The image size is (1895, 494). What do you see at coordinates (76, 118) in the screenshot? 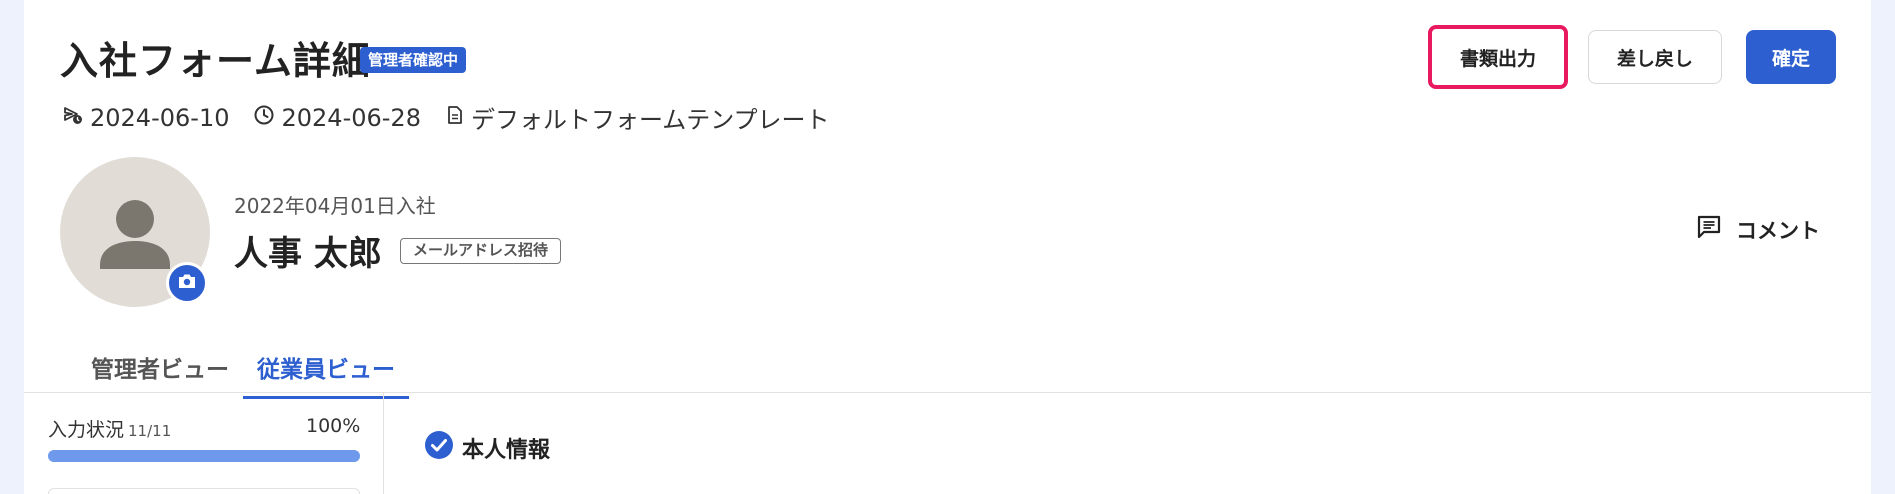
I see `send-clock-icon` at bounding box center [76, 118].